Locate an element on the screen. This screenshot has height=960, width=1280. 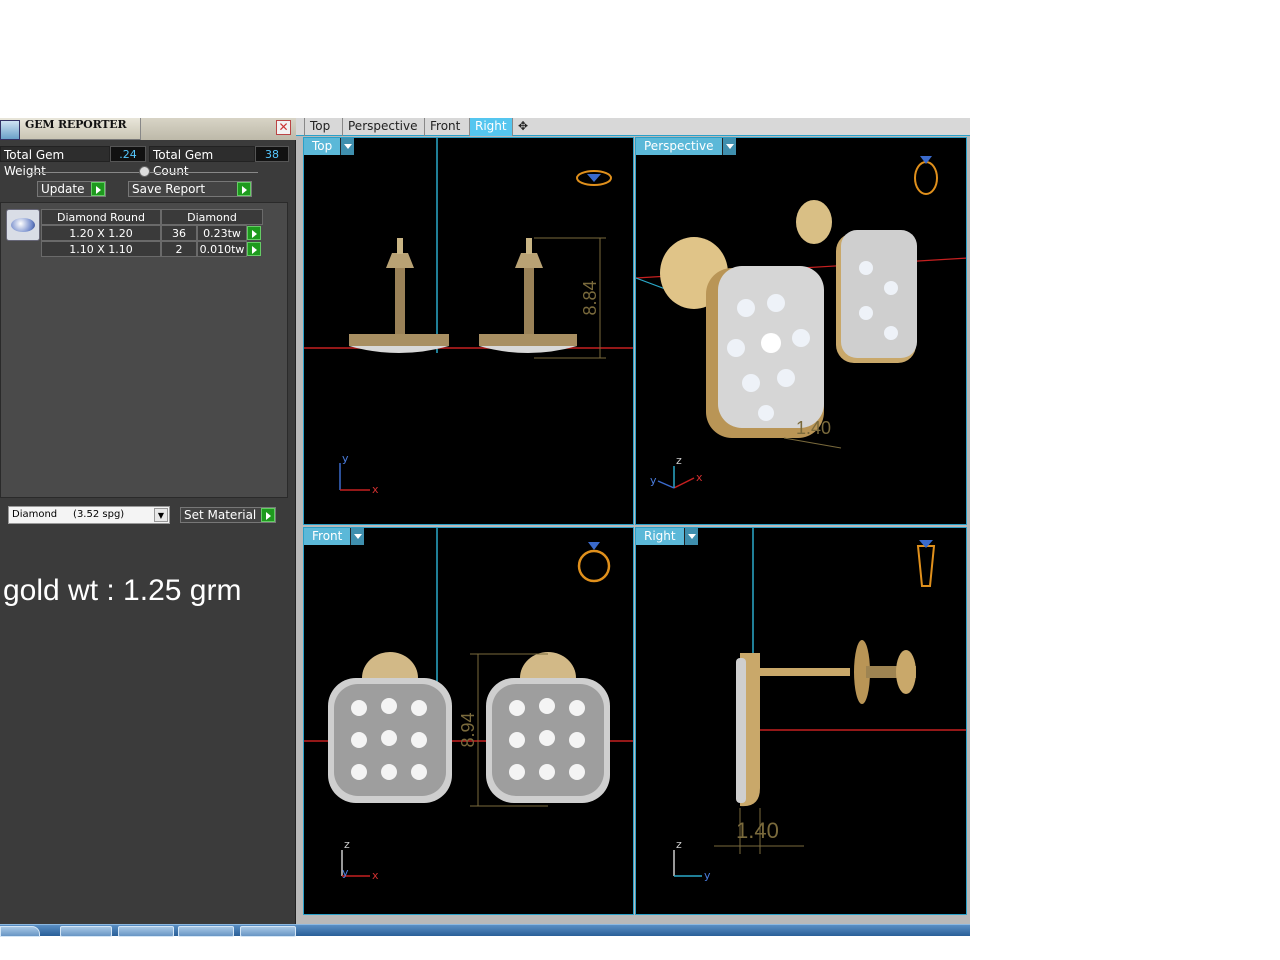
windows-taskbar is located at coordinates (485, 930).